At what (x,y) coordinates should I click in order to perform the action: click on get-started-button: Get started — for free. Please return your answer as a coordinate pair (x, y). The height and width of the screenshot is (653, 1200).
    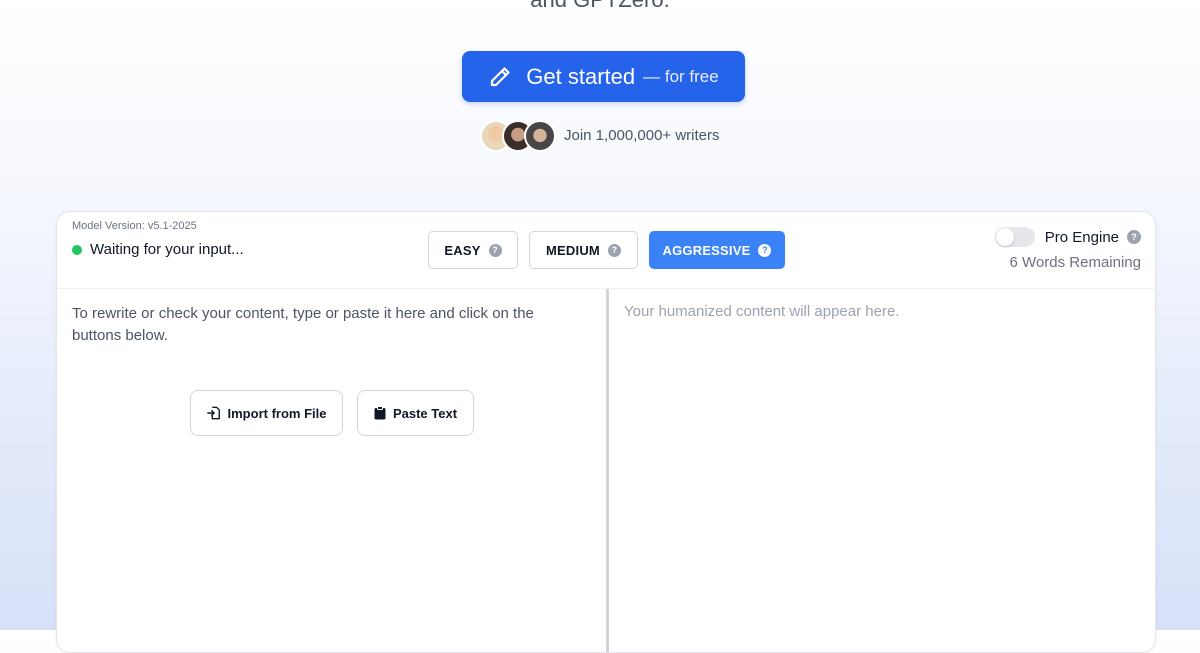
    Looking at the image, I should click on (603, 76).